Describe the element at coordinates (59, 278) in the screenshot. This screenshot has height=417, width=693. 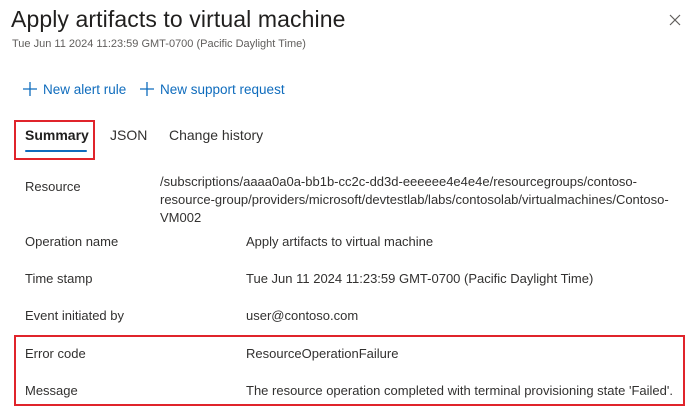
I see `time-stamp-label: Time stamp` at that location.